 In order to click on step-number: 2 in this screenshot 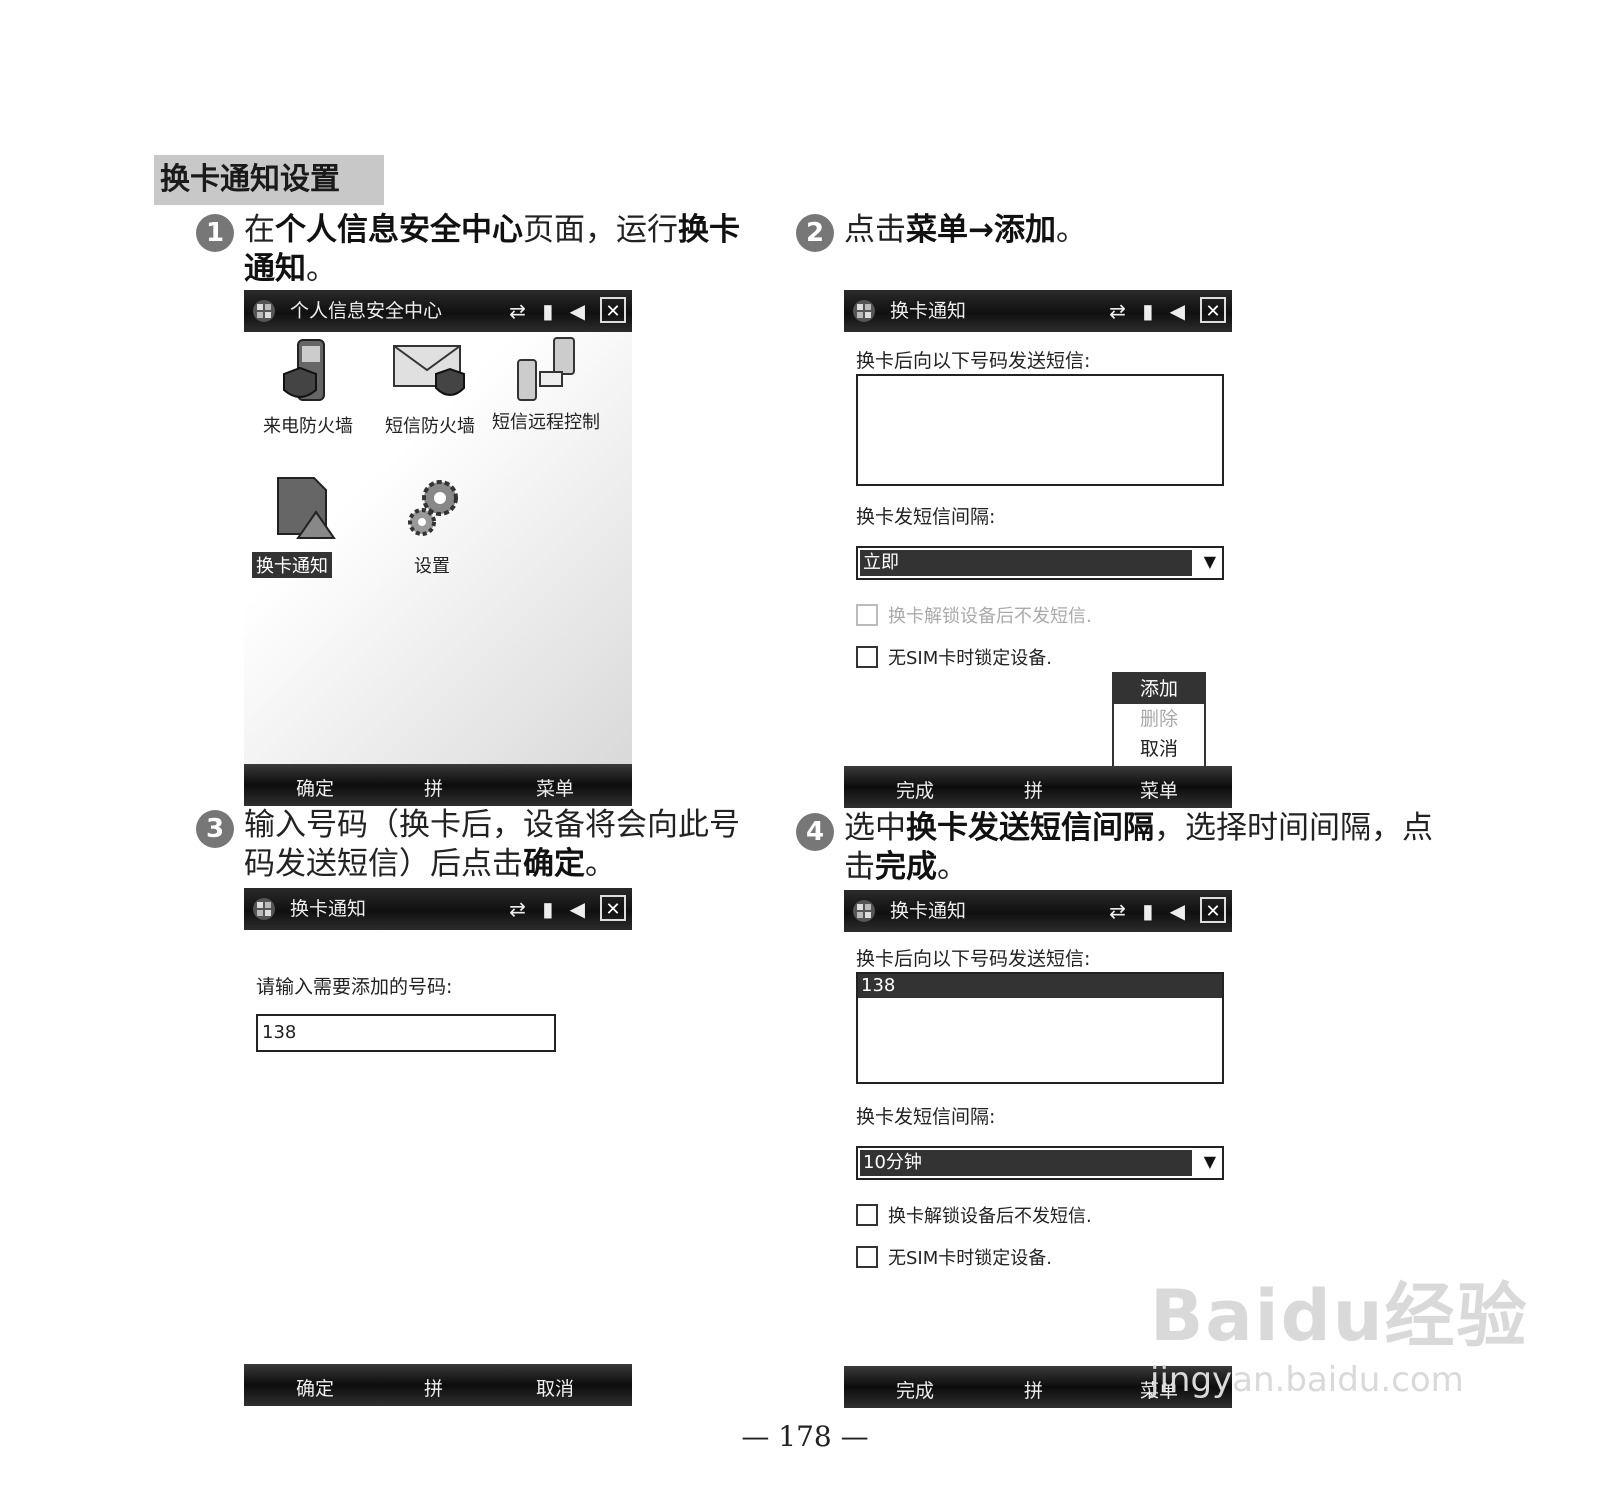, I will do `click(815, 233)`.